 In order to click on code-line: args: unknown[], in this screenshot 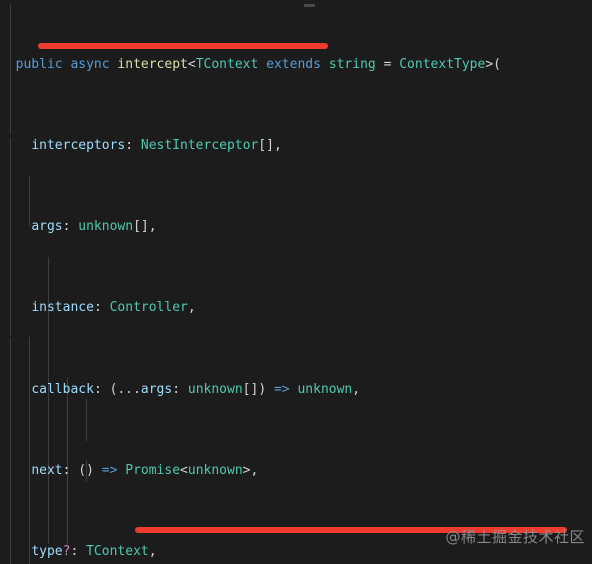, I will do `click(296, 227)`.